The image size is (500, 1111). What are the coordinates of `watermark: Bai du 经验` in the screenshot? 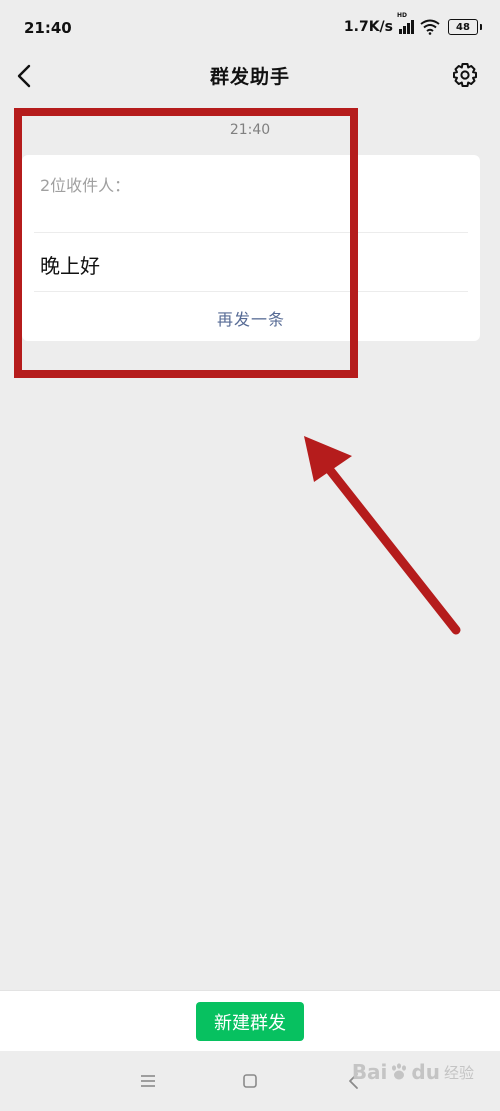 It's located at (413, 1072).